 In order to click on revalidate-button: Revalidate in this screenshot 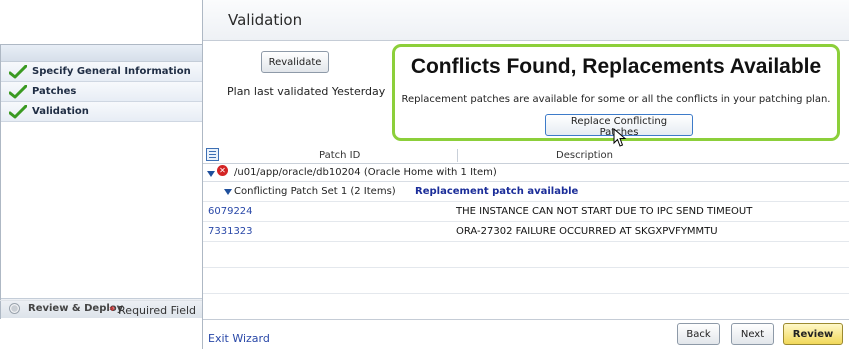, I will do `click(295, 62)`.